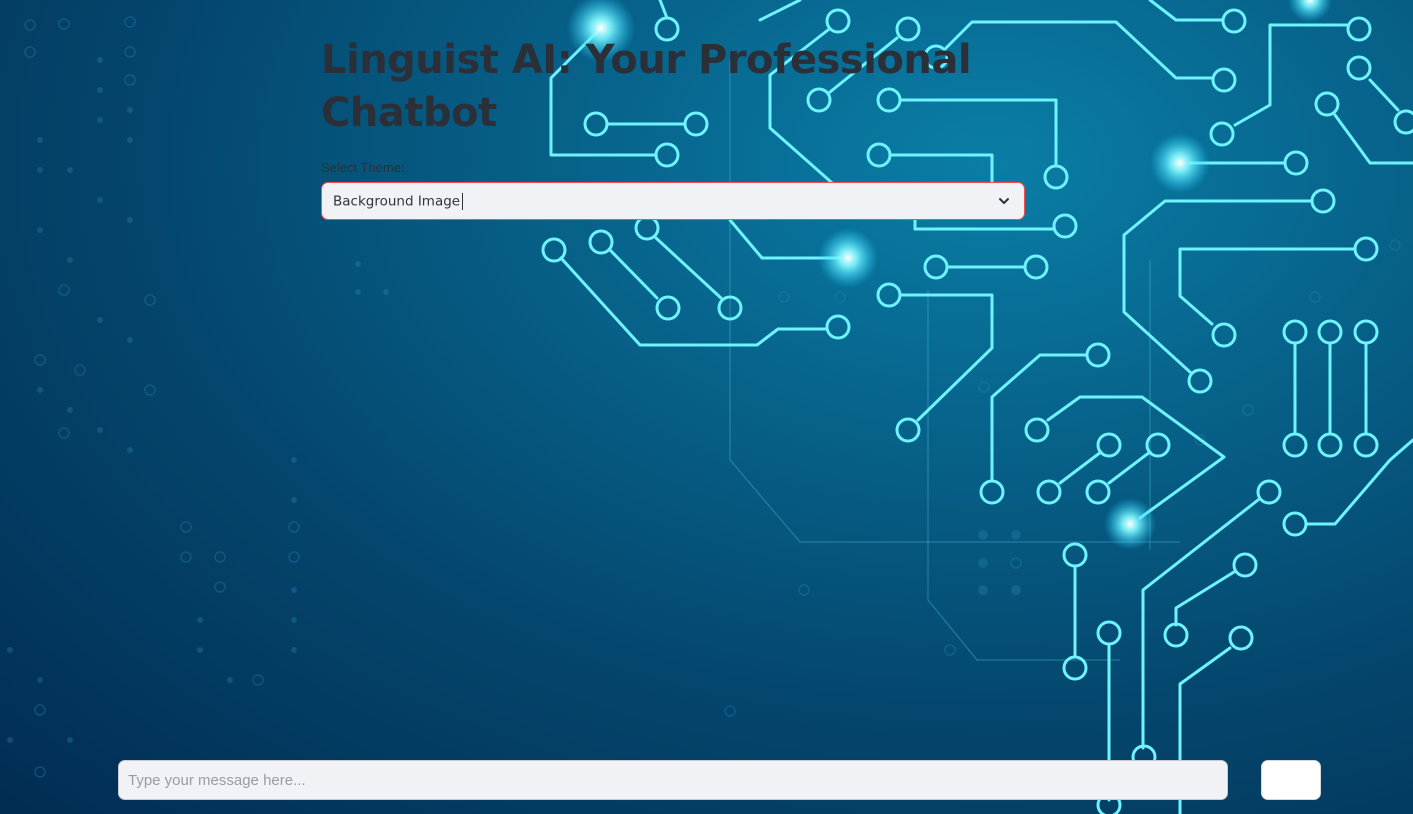 Image resolution: width=1413 pixels, height=814 pixels. What do you see at coordinates (646, 86) in the screenshot?
I see `page-title: Linguist AI: Your Professional Chatbot` at bounding box center [646, 86].